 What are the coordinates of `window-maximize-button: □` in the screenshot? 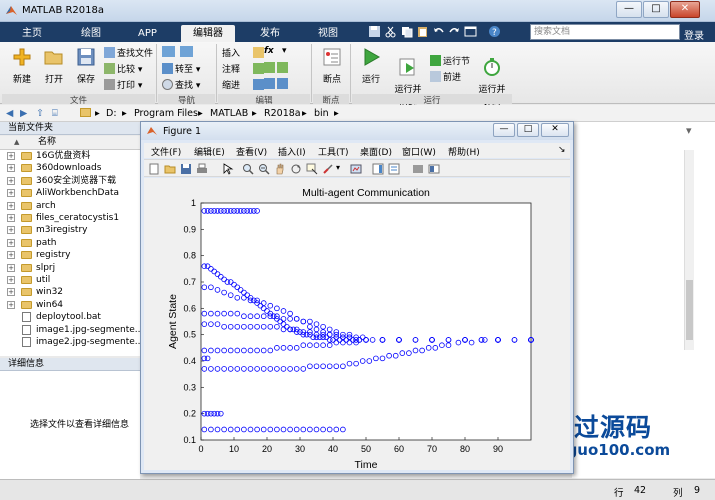 It's located at (656, 9).